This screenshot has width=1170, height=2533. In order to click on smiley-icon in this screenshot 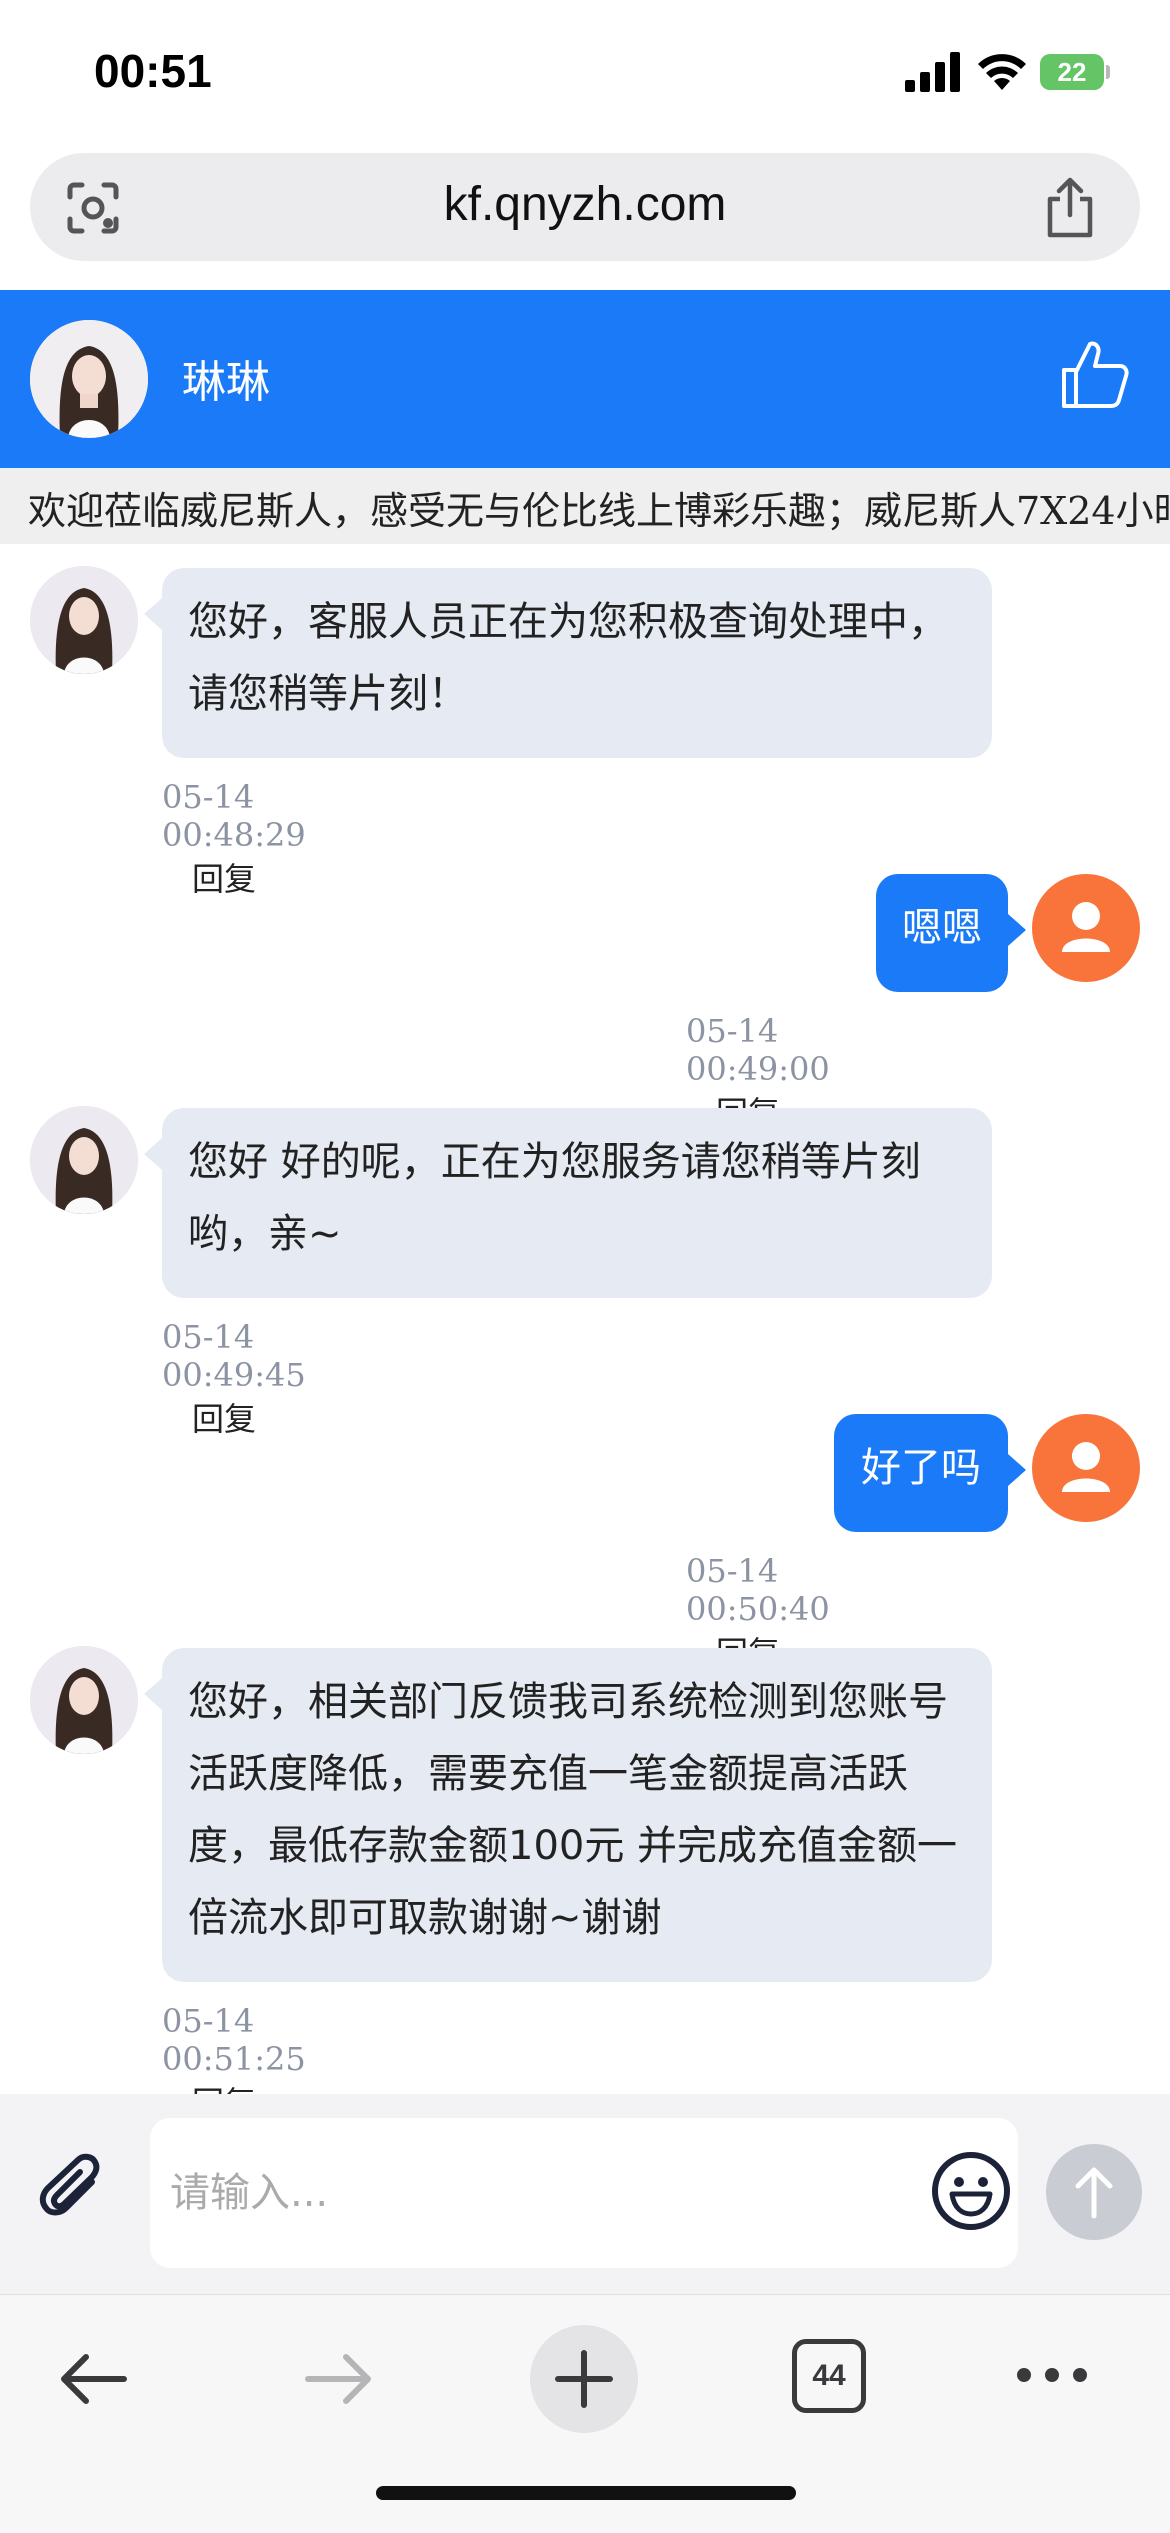, I will do `click(971, 2191)`.